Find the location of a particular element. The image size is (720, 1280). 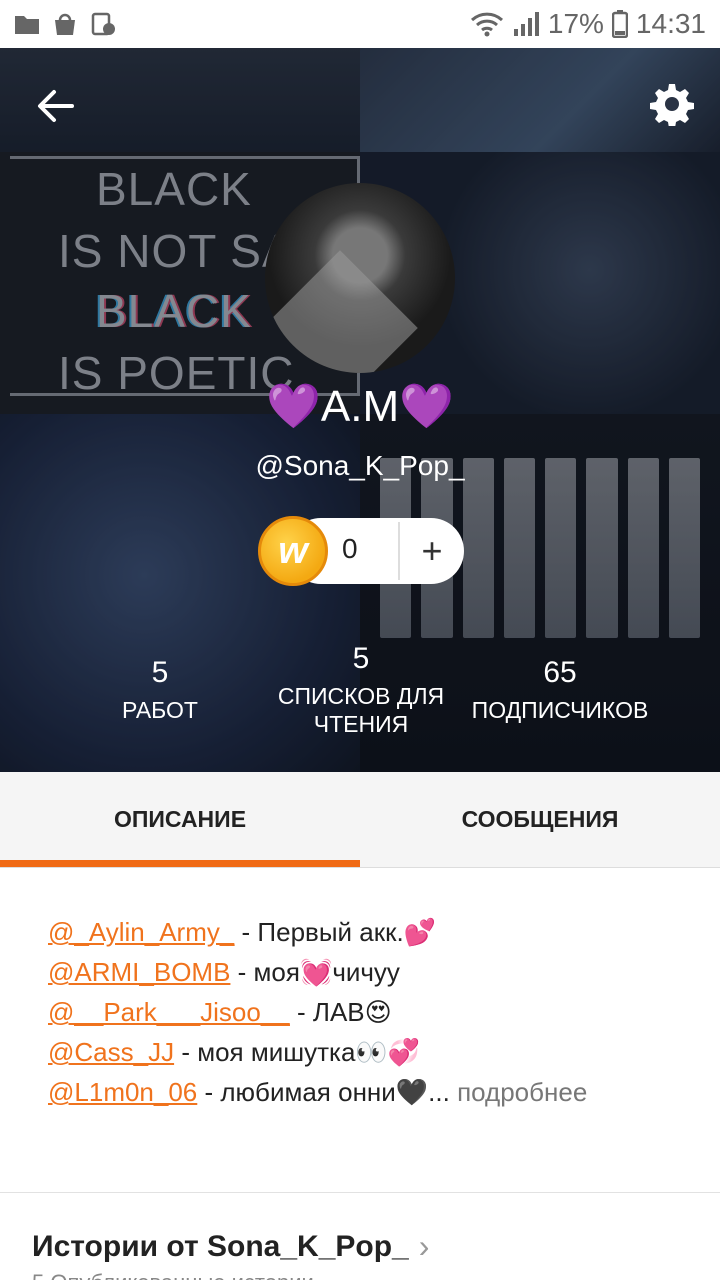

back-arrow-icon is located at coordinates (56, 106).